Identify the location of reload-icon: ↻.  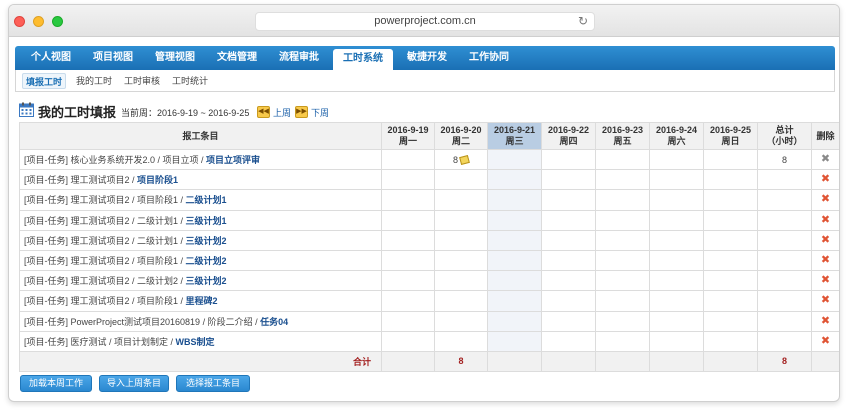
(583, 21).